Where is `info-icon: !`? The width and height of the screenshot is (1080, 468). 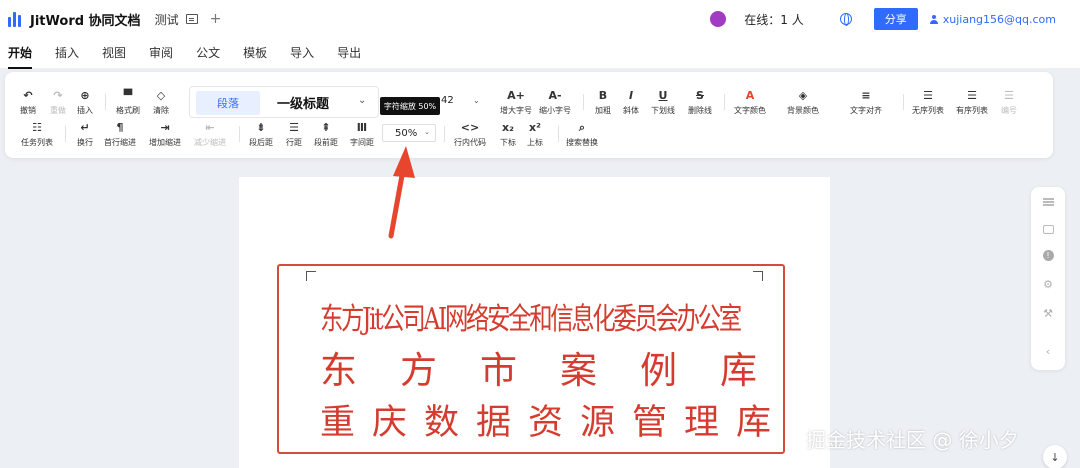 info-icon: ! is located at coordinates (1048, 255).